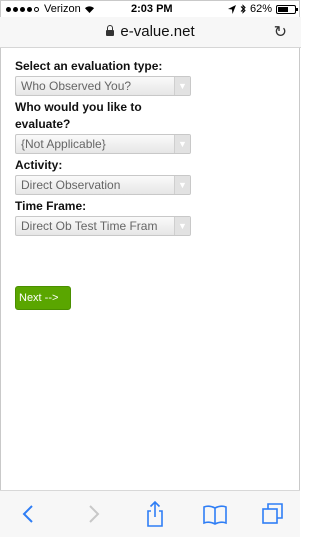  Describe the element at coordinates (71, 185) in the screenshot. I see `activity-value: Direct Observation` at that location.